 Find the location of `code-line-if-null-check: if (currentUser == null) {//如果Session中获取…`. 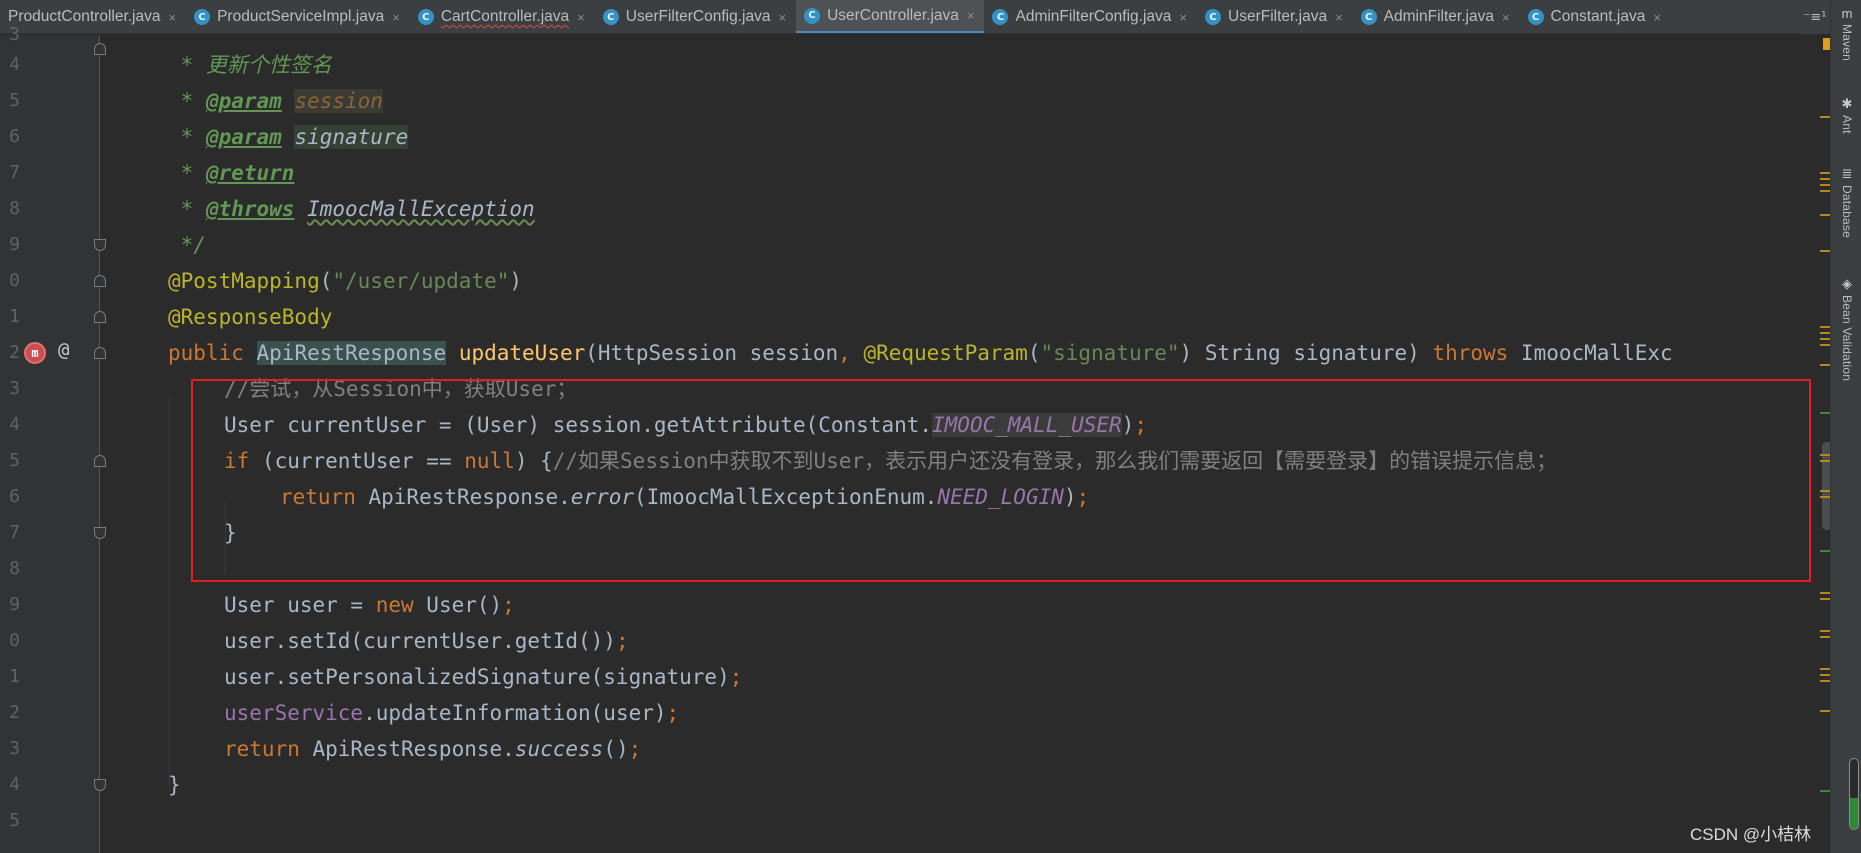

code-line-if-null-check: if (currentUser == null) {//如果Session中获取… is located at coordinates (891, 461).